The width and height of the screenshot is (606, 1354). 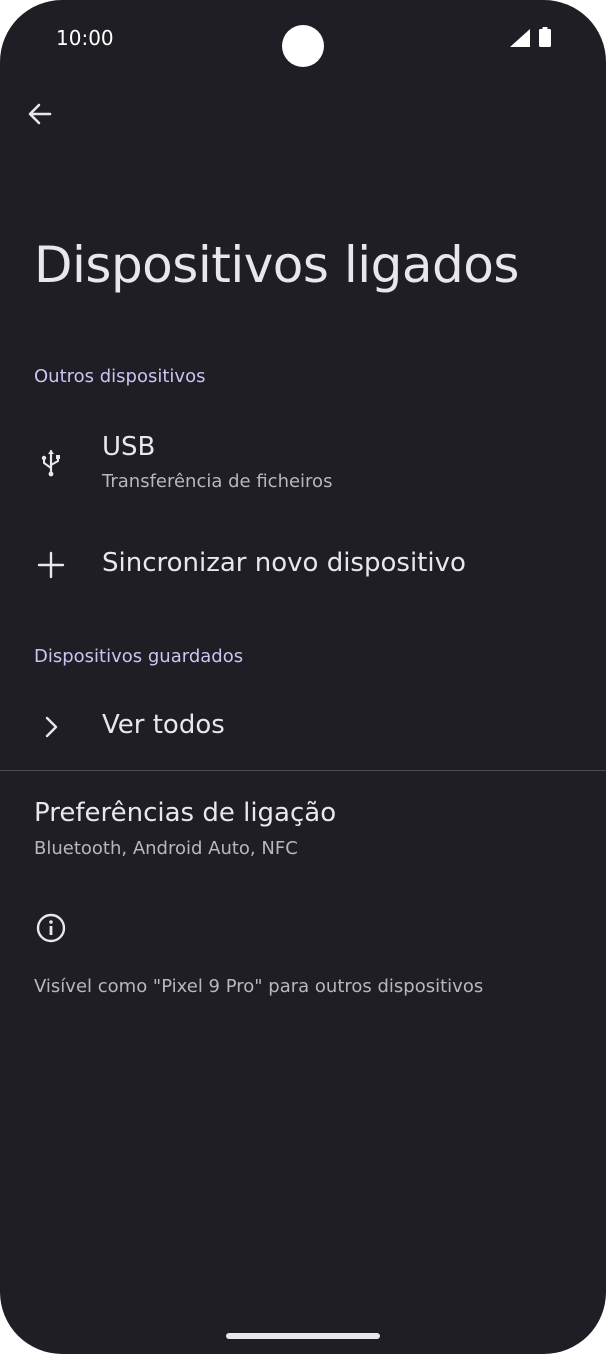 I want to click on usb-icon, so click(x=50, y=463).